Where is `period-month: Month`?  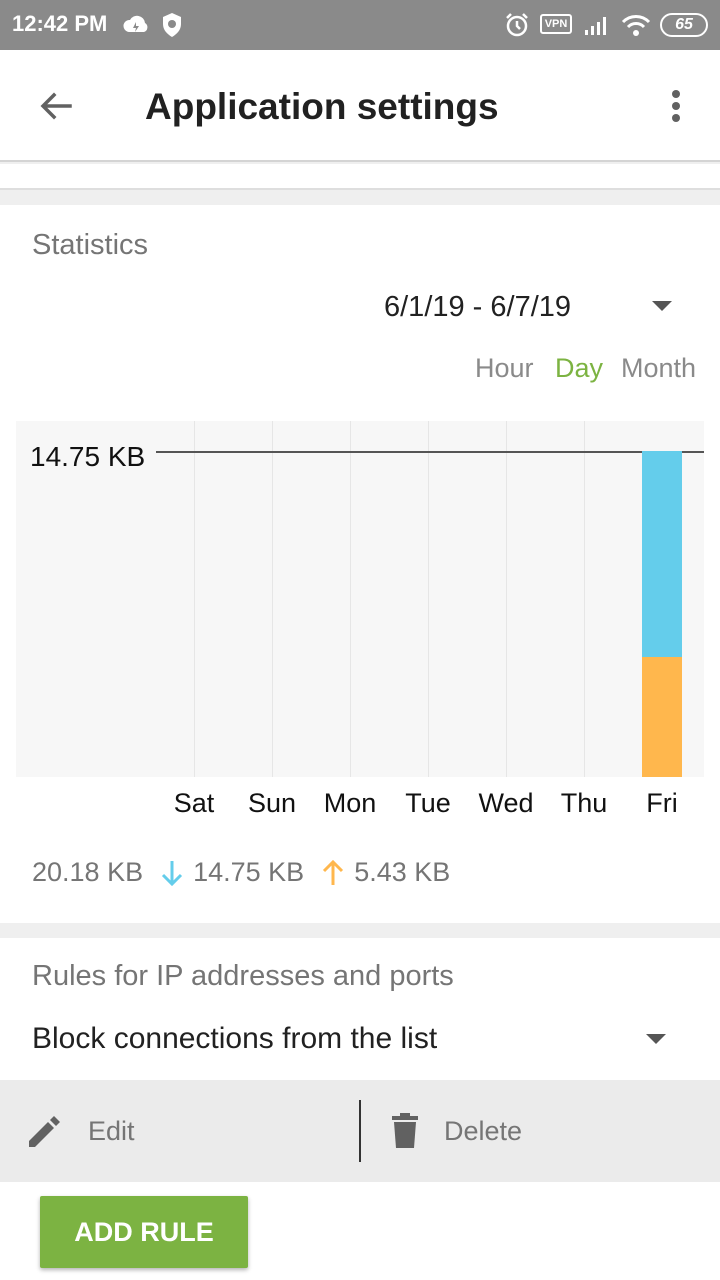 period-month: Month is located at coordinates (658, 368).